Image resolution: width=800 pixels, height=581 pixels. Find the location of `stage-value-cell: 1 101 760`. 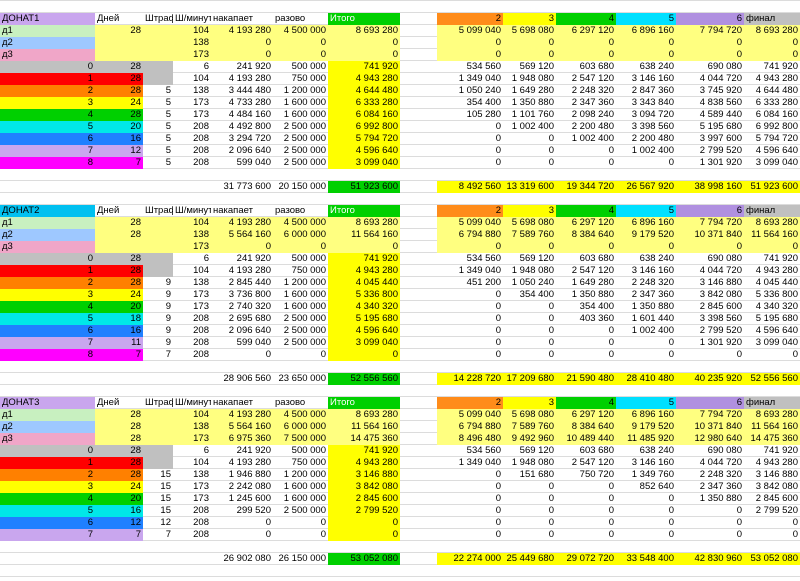

stage-value-cell: 1 101 760 is located at coordinates (529, 115).